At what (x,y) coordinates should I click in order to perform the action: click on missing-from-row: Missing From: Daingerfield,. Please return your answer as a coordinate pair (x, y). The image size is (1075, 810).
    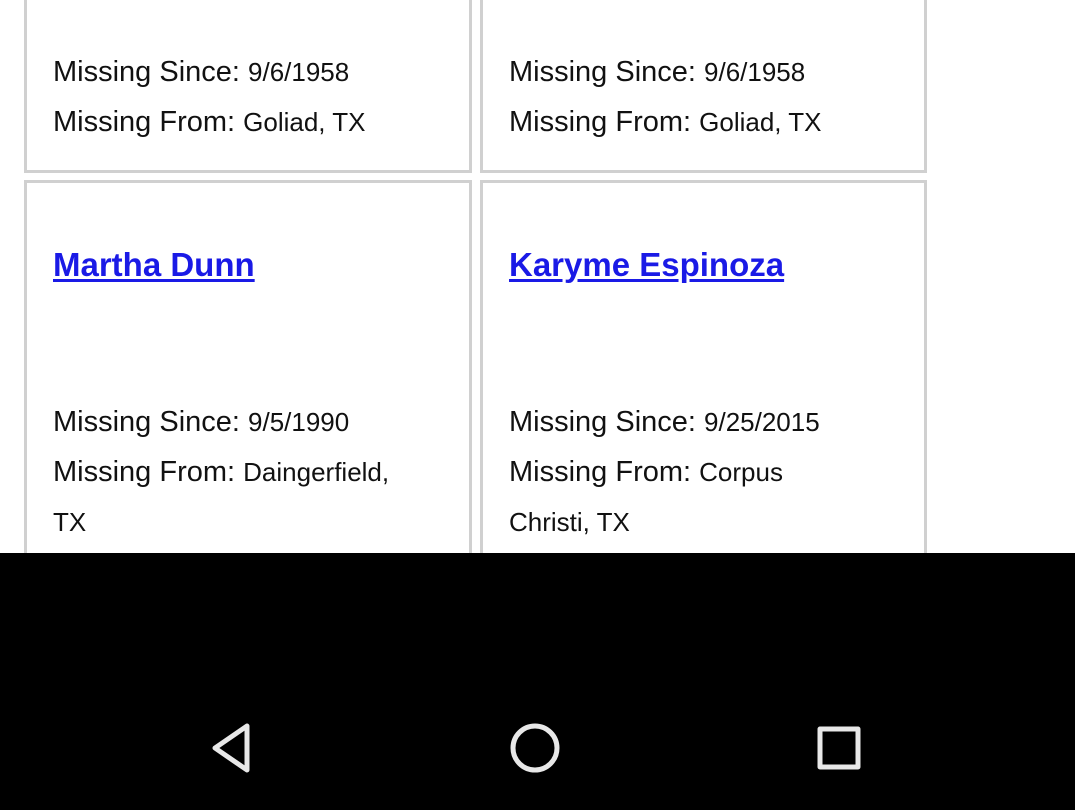
    Looking at the image, I should click on (221, 474).